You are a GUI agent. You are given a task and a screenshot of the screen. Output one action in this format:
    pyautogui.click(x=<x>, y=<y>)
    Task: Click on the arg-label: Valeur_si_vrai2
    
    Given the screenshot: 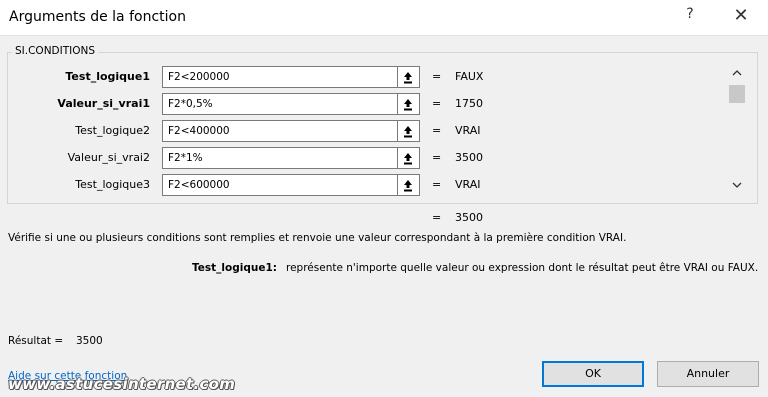 What is the action you would take?
    pyautogui.click(x=108, y=157)
    